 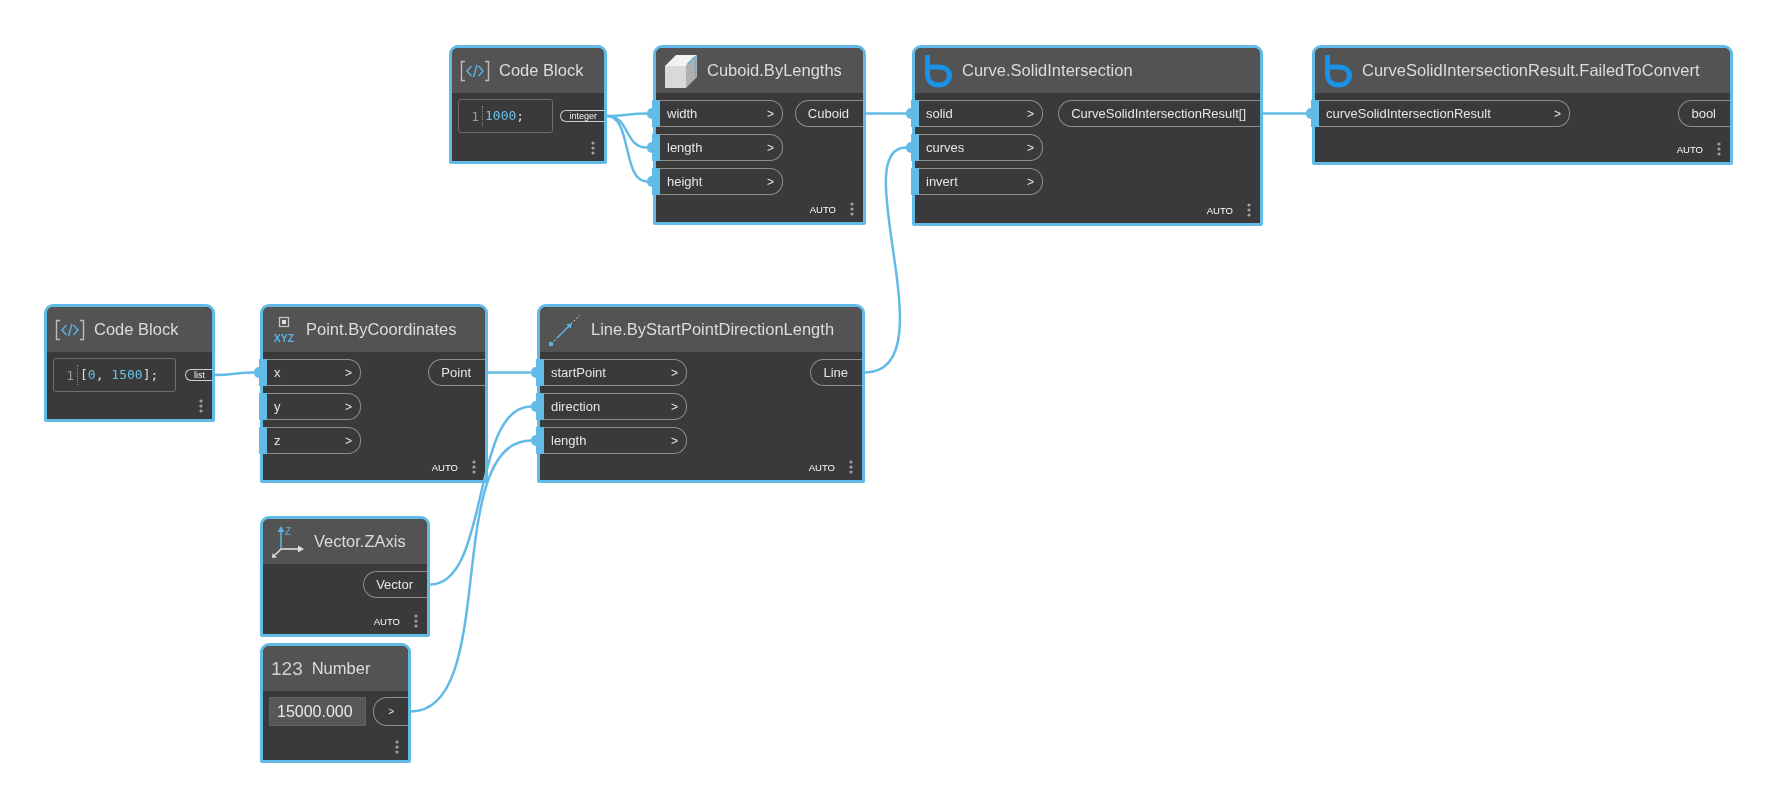 What do you see at coordinates (317, 711) in the screenshot?
I see `number-field: 15000.000` at bounding box center [317, 711].